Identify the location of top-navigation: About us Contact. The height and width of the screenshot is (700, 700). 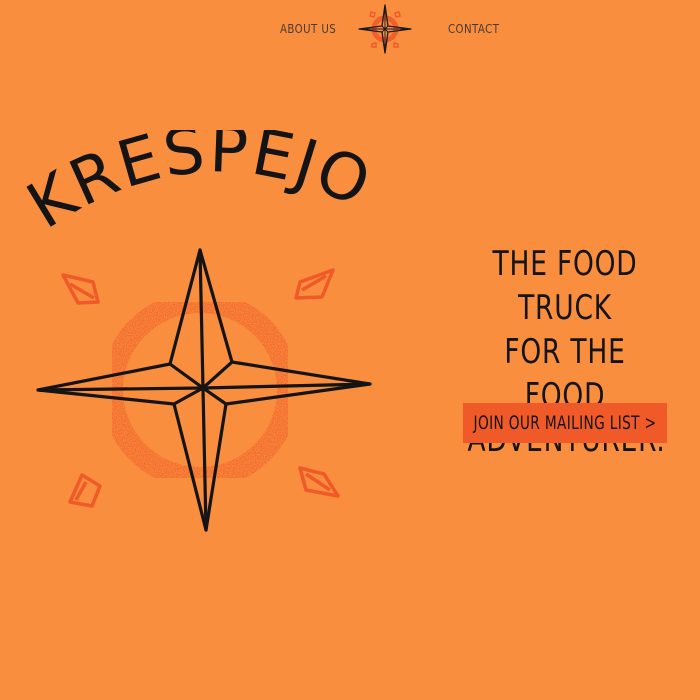
(350, 30).